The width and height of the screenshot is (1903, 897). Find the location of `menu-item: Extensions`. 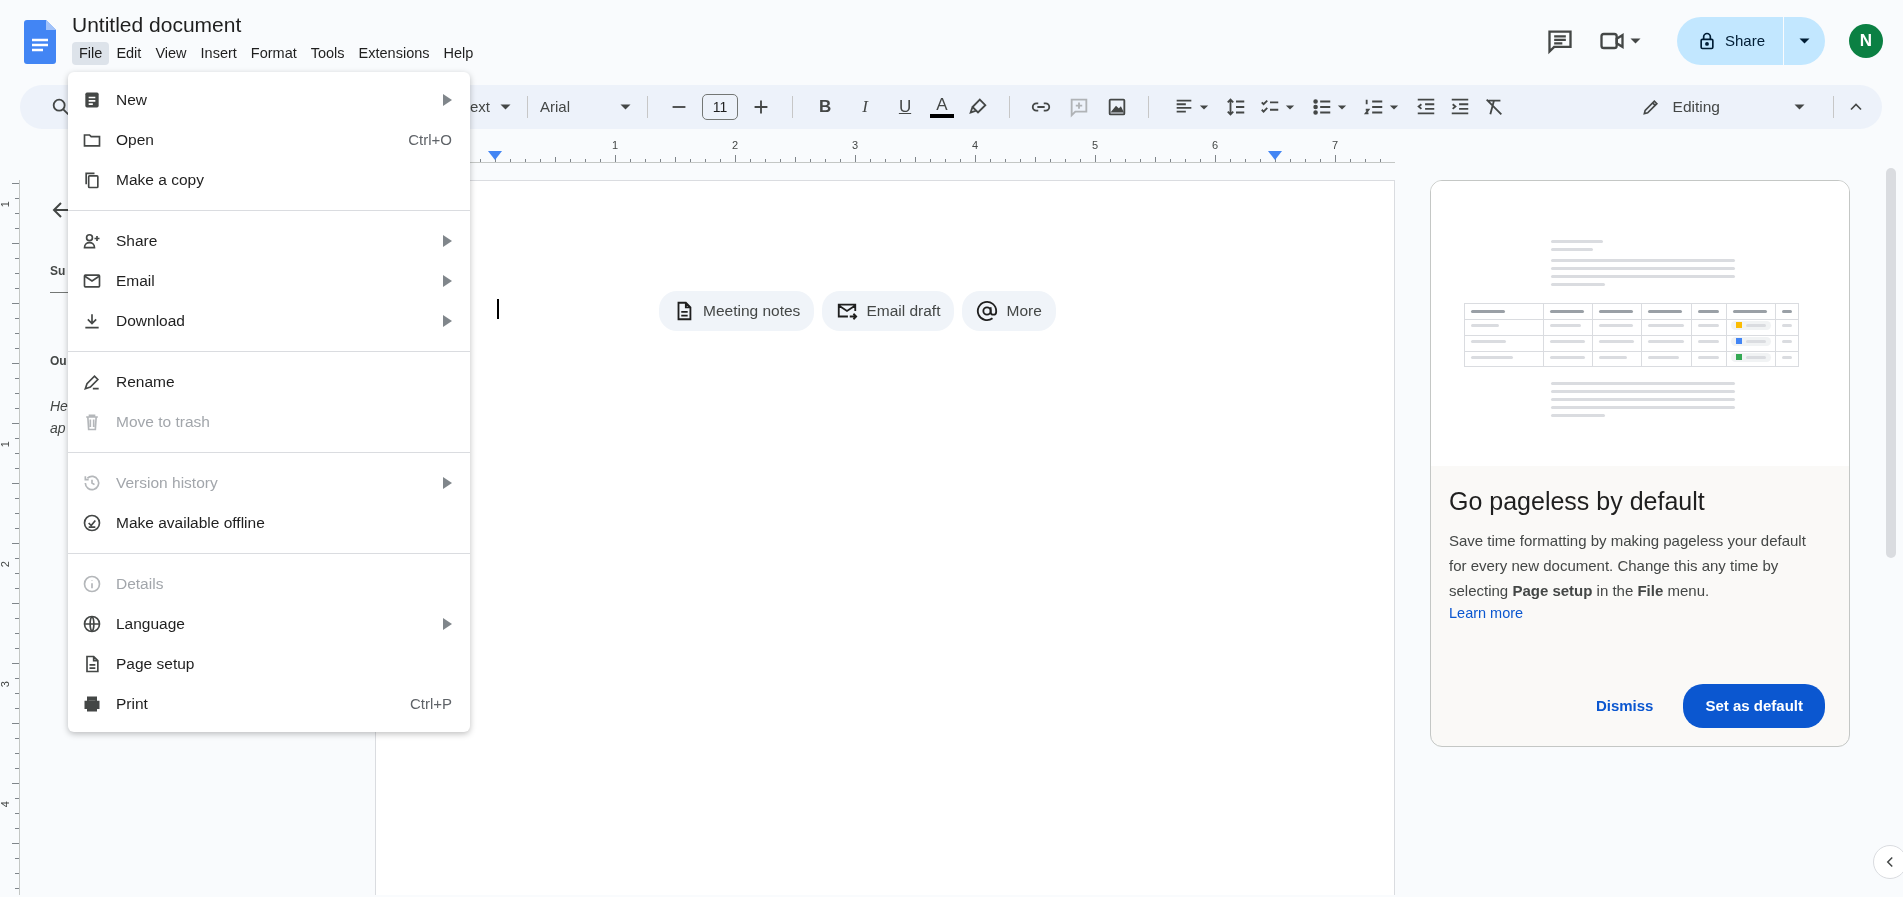

menu-item: Extensions is located at coordinates (394, 53).